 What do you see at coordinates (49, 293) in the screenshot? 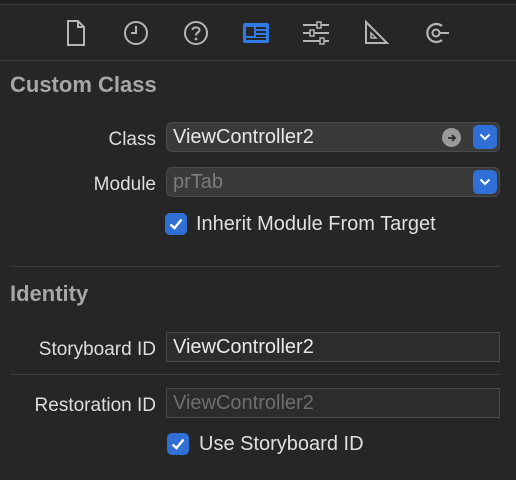
I see `identity-title: Identity` at bounding box center [49, 293].